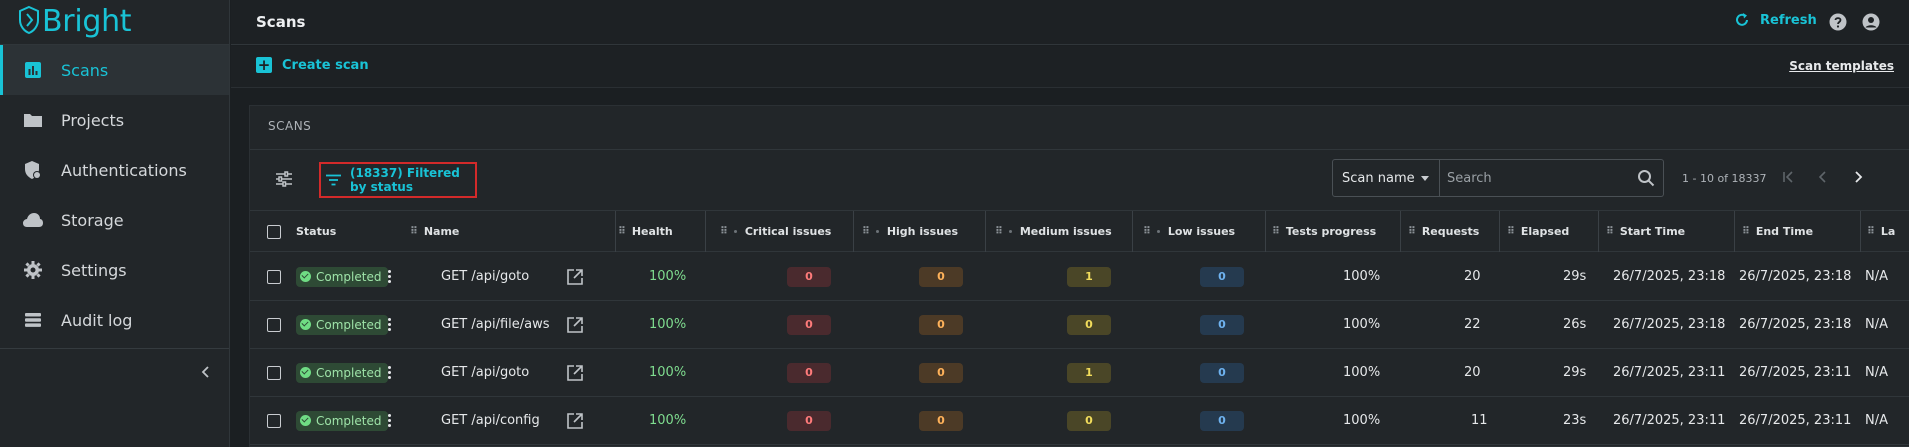  What do you see at coordinates (1881, 231) in the screenshot?
I see `column-header-last: ⠿ La` at bounding box center [1881, 231].